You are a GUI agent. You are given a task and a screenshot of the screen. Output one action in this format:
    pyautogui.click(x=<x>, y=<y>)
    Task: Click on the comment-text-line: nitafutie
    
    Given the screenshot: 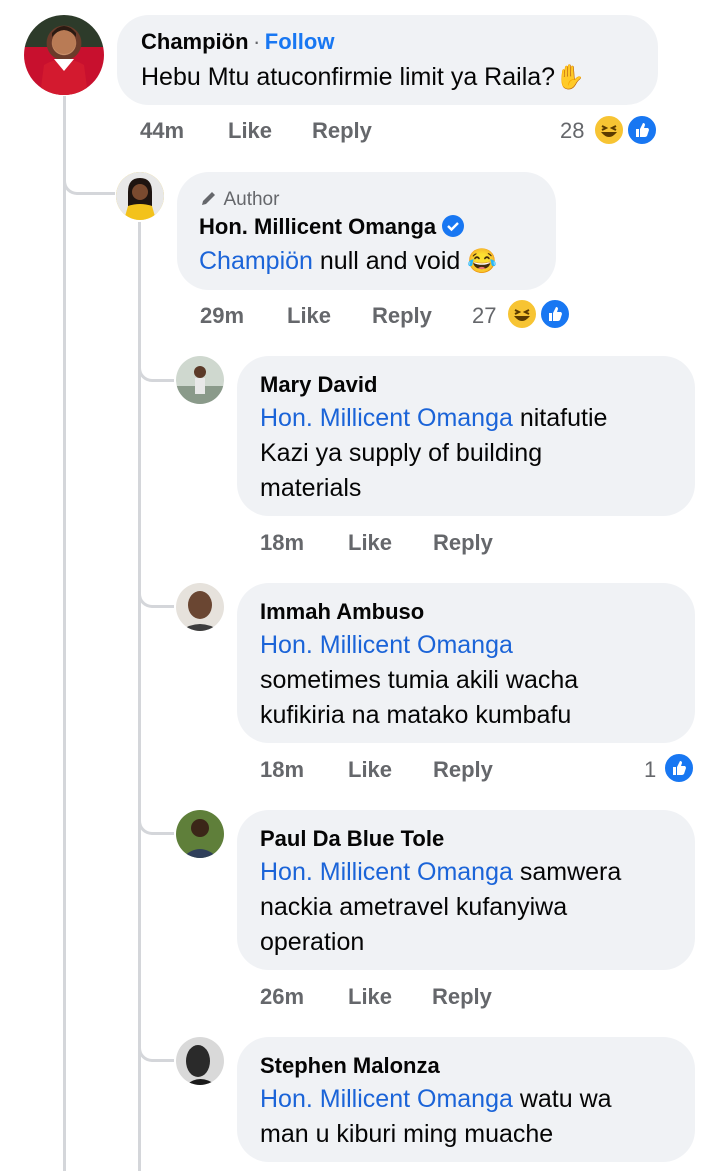 What is the action you would take?
    pyautogui.click(x=560, y=418)
    